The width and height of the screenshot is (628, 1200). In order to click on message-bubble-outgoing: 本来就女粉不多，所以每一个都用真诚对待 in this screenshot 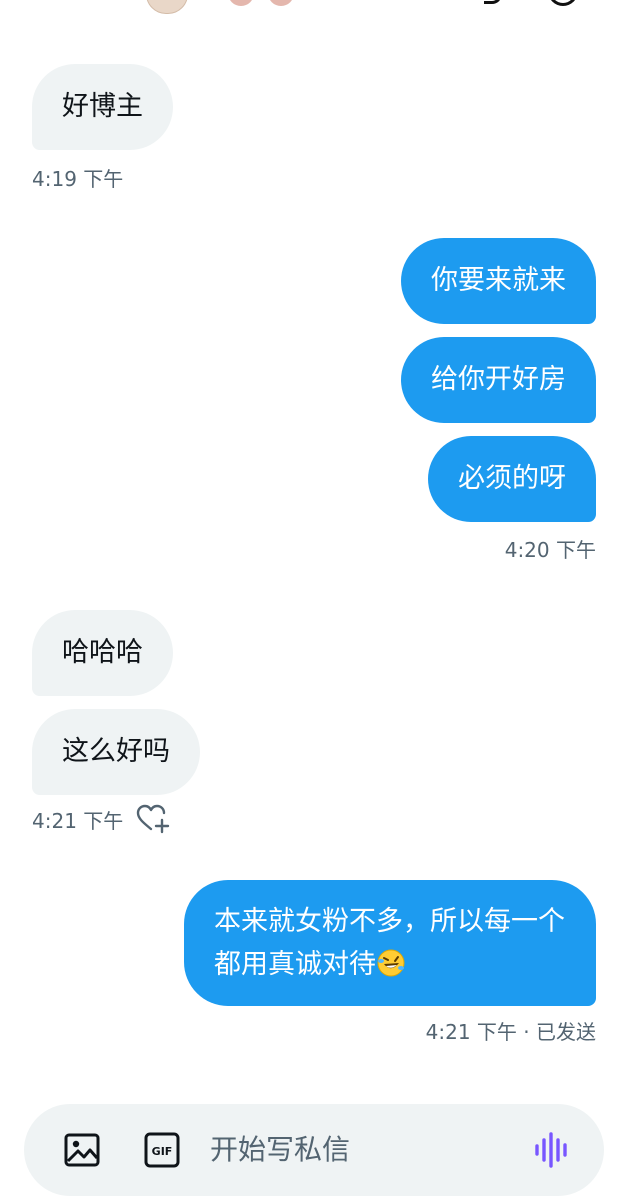, I will do `click(390, 943)`.